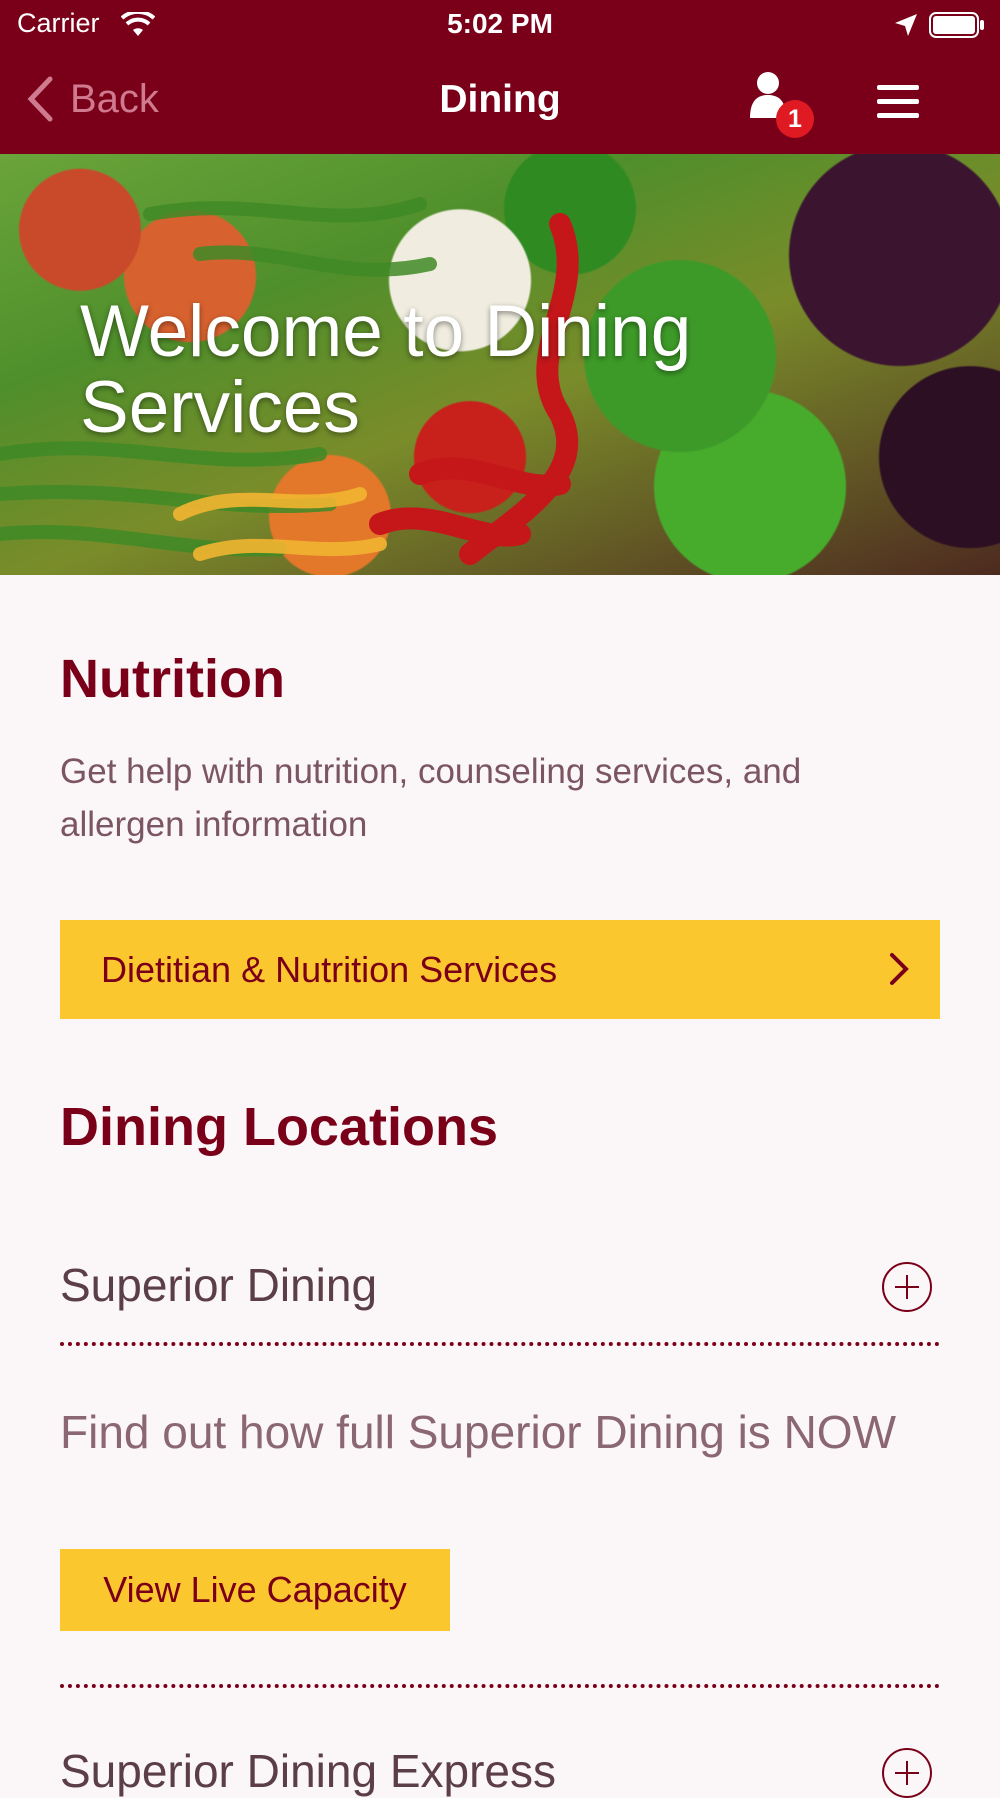 Image resolution: width=1000 pixels, height=1798 pixels. Describe the element at coordinates (386, 369) in the screenshot. I see `hero-title: Welcome to Dining Services` at that location.